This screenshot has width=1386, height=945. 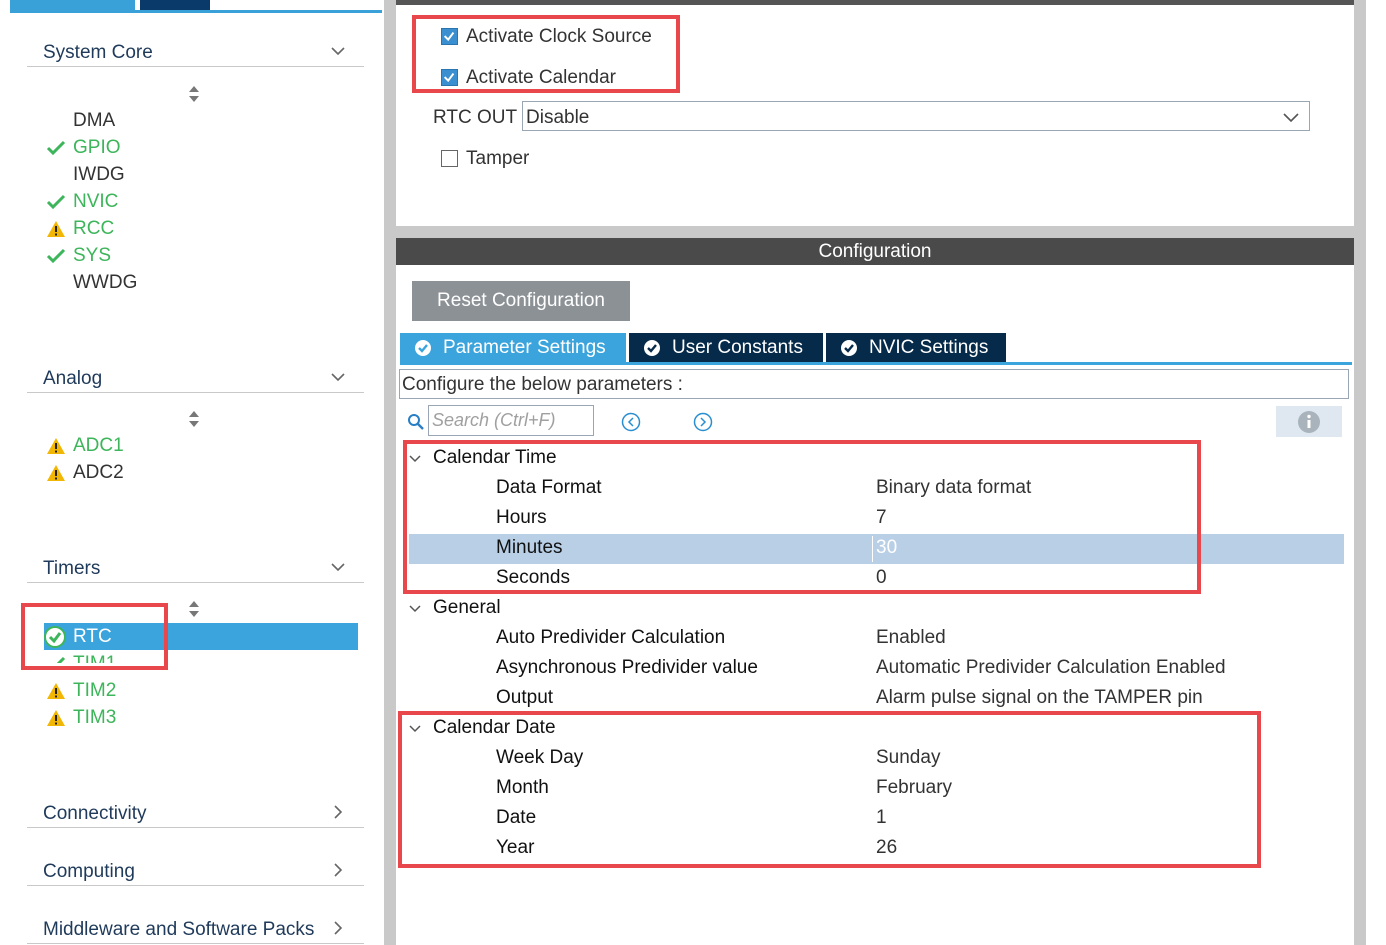 What do you see at coordinates (195, 567) in the screenshot?
I see `category-timers: Timers` at bounding box center [195, 567].